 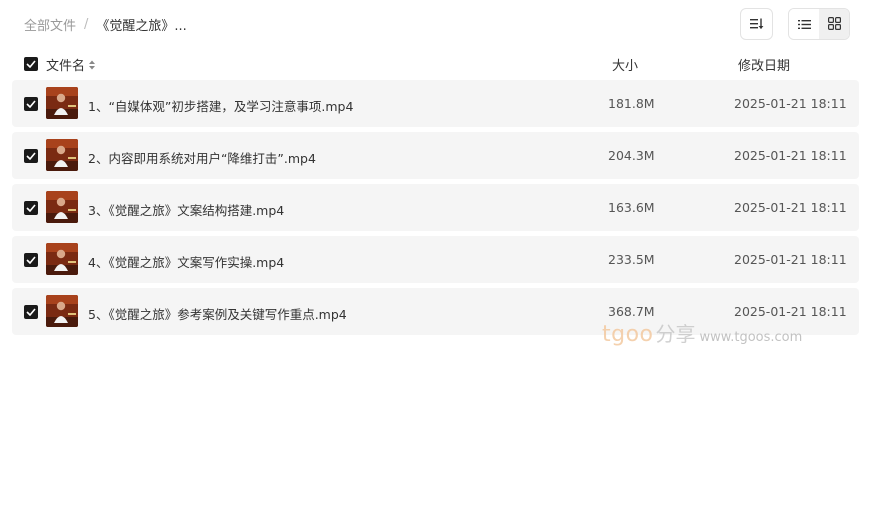 I want to click on watermark-brand: tgoo, so click(x=628, y=334).